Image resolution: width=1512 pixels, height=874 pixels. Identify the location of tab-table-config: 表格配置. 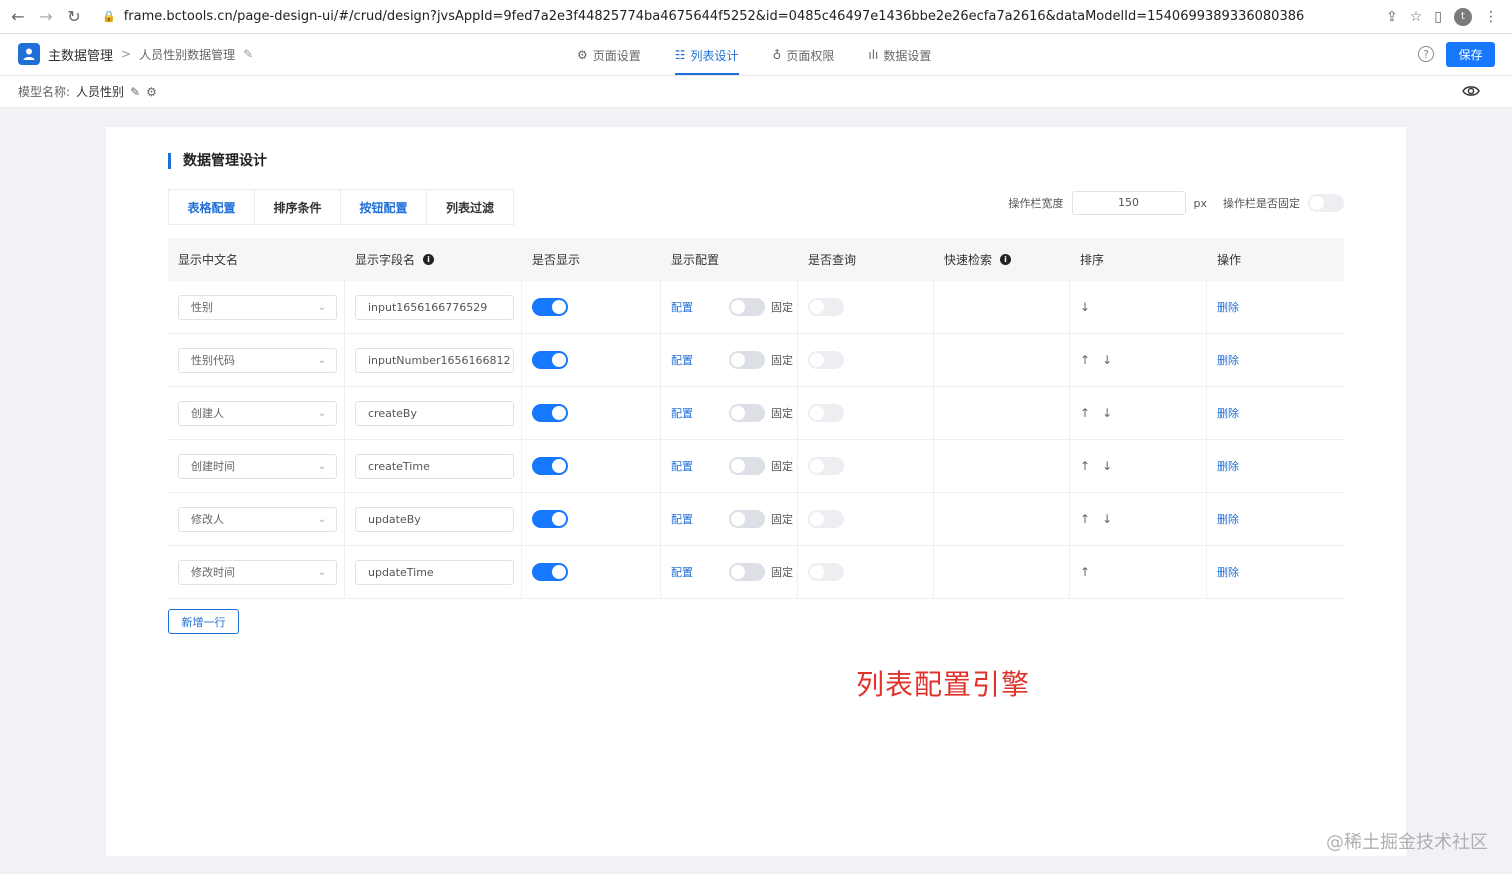
(212, 207).